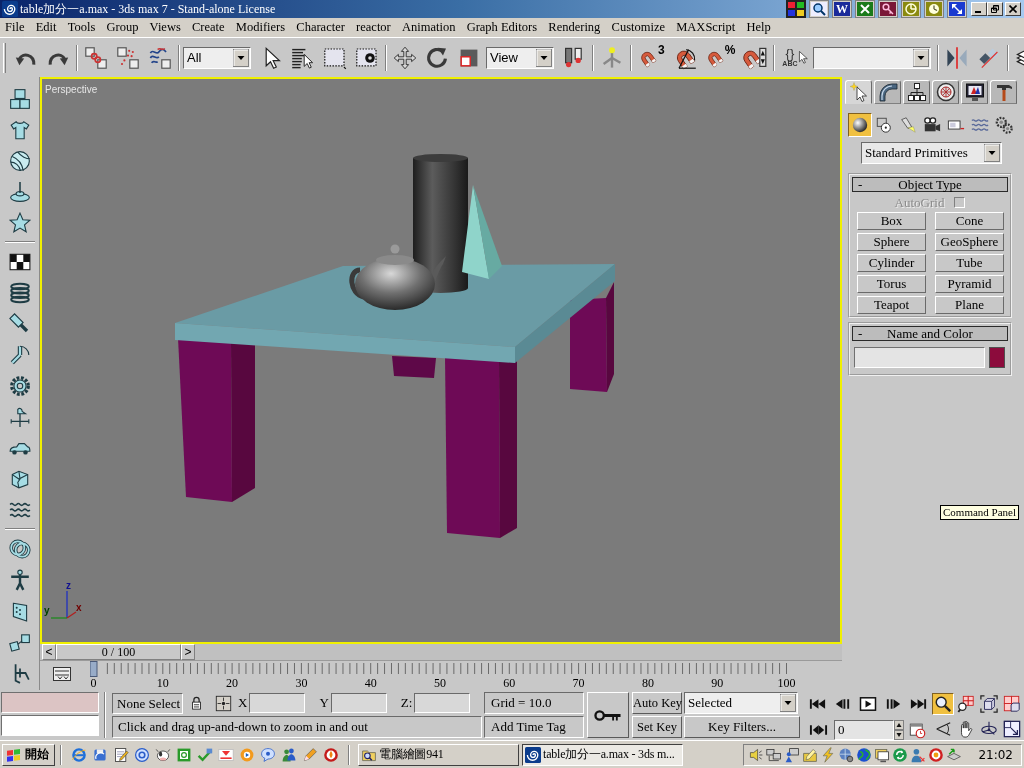 The width and height of the screenshot is (1024, 768). What do you see at coordinates (28, 754) in the screenshot?
I see `start-button: 開始` at bounding box center [28, 754].